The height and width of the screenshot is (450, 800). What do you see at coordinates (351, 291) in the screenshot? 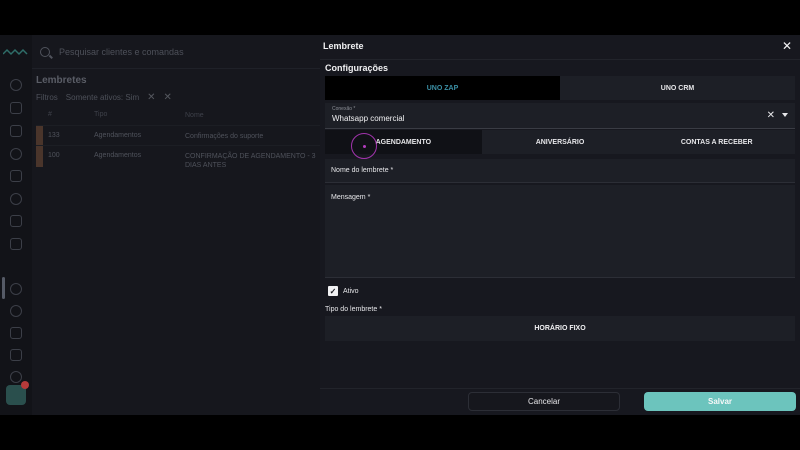
I see `active-checkbox-label: Ativo` at bounding box center [351, 291].